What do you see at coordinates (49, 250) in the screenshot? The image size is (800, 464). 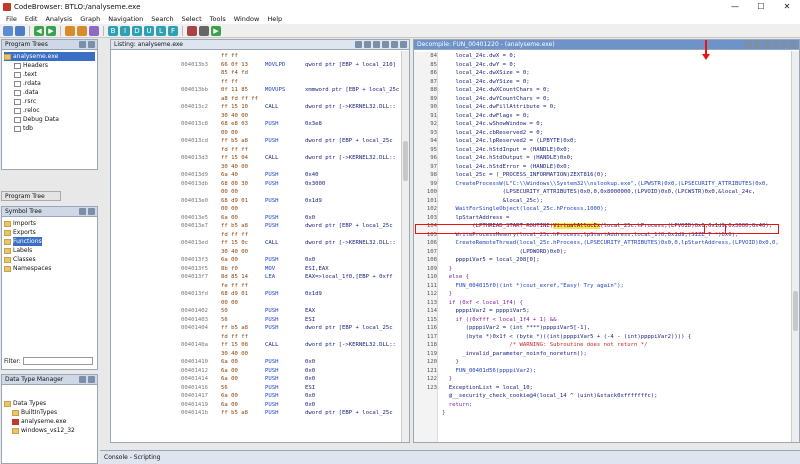 I see `symbol-labels: Labels` at bounding box center [49, 250].